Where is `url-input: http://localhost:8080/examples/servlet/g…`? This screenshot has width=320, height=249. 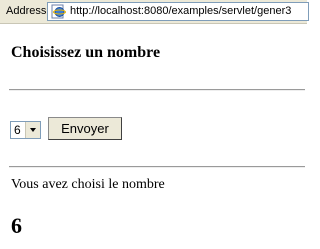
url-input: http://localhost:8080/examples/servlet/g… is located at coordinates (178, 11).